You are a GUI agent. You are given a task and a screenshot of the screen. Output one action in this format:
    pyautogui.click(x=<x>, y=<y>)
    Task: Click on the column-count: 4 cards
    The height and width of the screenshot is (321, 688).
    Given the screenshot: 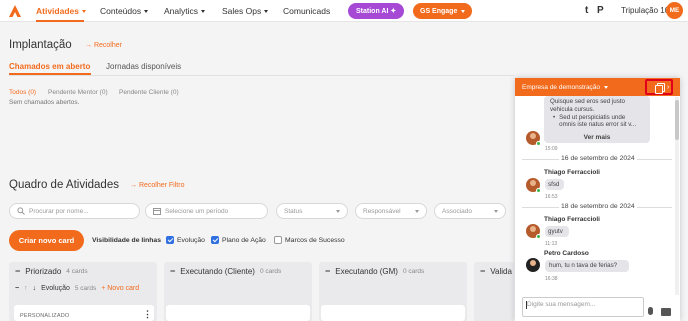 What is the action you would take?
    pyautogui.click(x=77, y=271)
    